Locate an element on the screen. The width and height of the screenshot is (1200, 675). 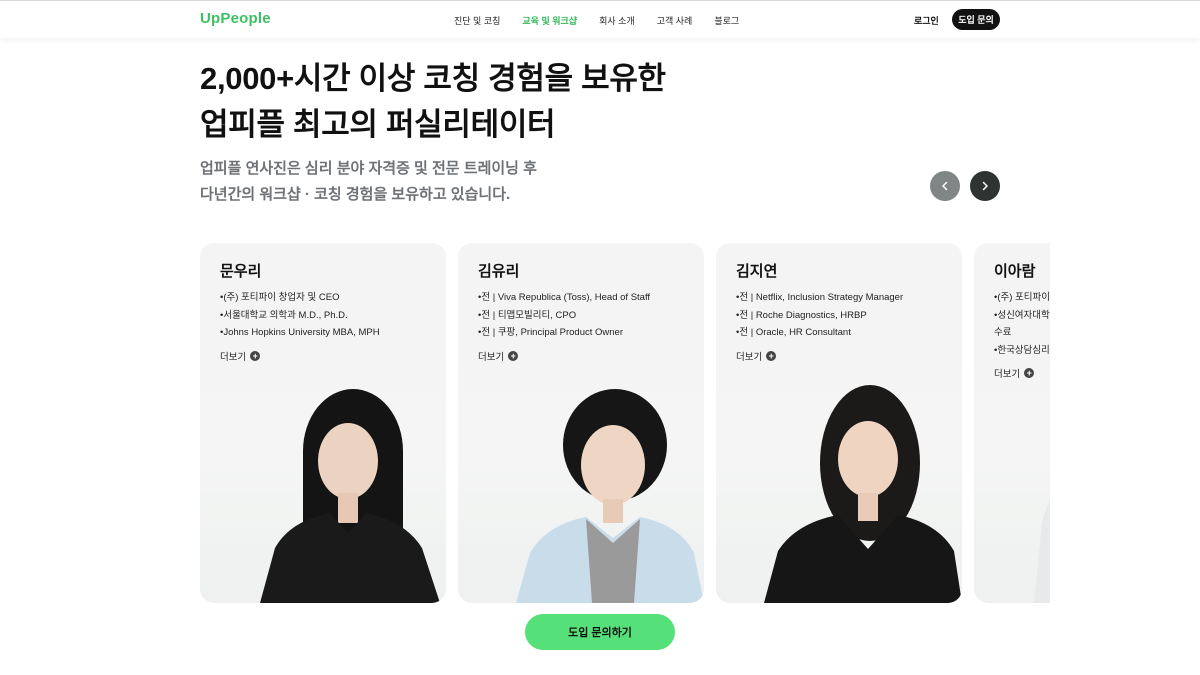
chevron-left-icon is located at coordinates (945, 186).